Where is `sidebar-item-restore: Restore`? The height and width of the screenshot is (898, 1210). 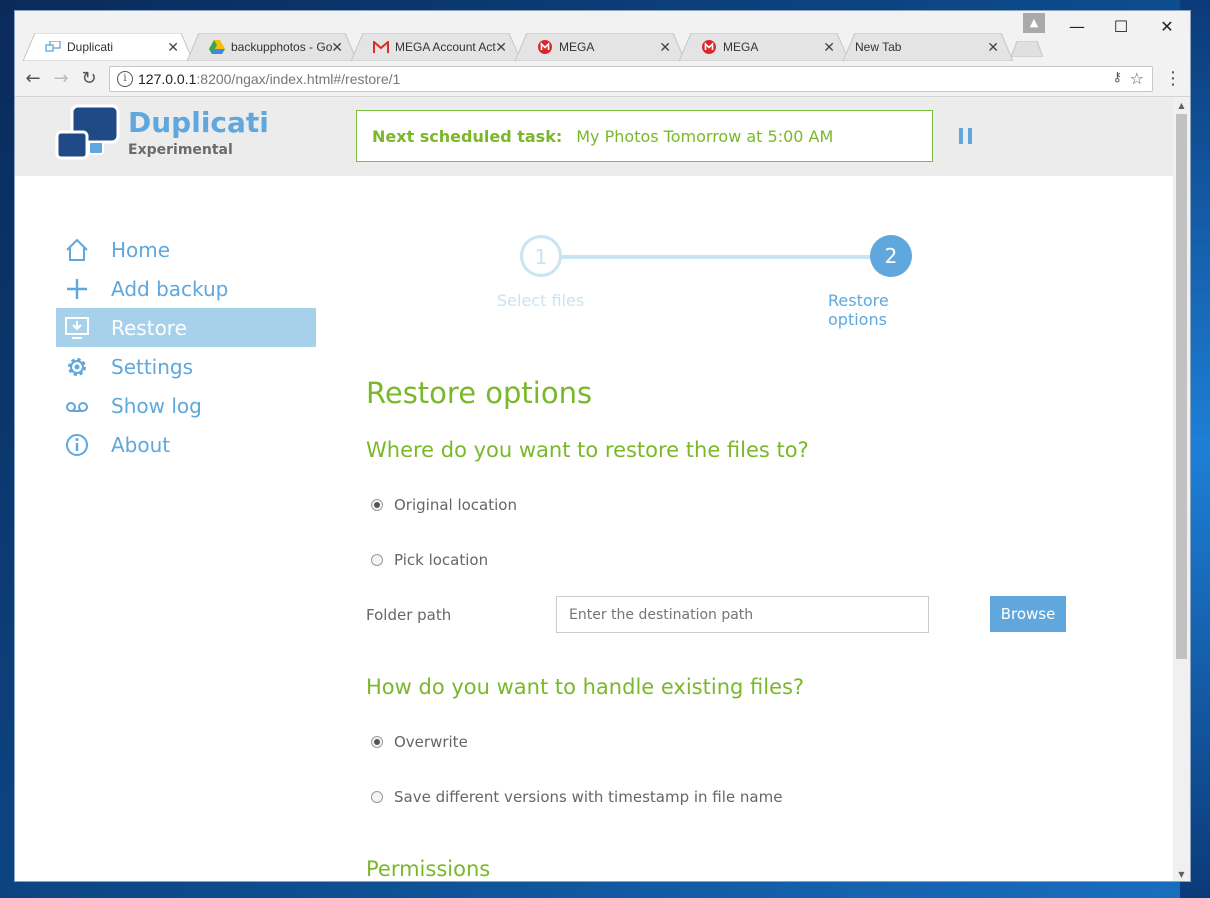
sidebar-item-restore: Restore is located at coordinates (186, 327).